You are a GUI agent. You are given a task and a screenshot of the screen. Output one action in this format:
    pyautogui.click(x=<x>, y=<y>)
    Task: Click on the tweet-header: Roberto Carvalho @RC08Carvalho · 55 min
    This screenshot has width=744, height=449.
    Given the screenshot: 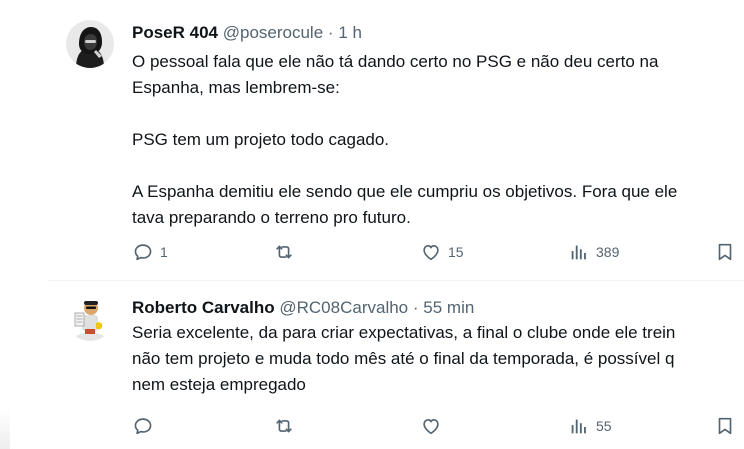 What is the action you would take?
    pyautogui.click(x=303, y=308)
    